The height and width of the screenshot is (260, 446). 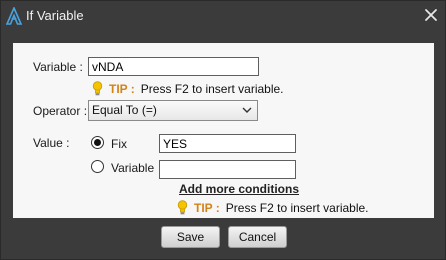 I want to click on cancel-button: Cancel, so click(x=257, y=237).